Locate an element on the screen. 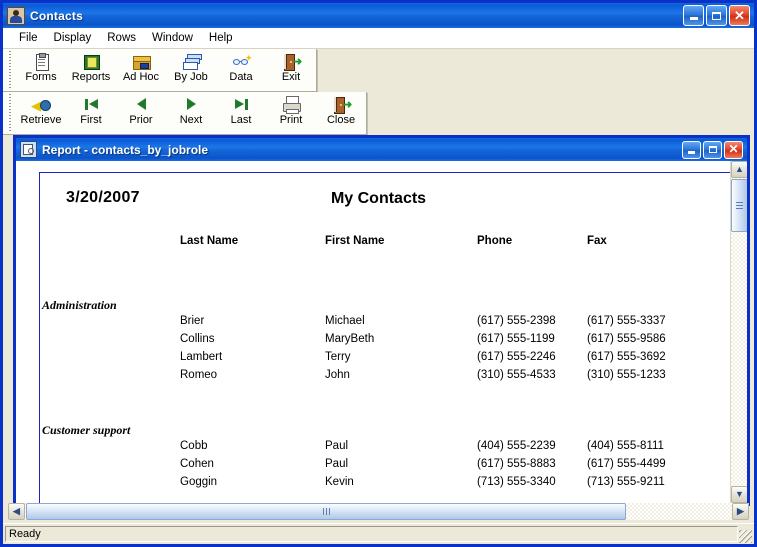  menu-item-help: Help is located at coordinates (221, 38).